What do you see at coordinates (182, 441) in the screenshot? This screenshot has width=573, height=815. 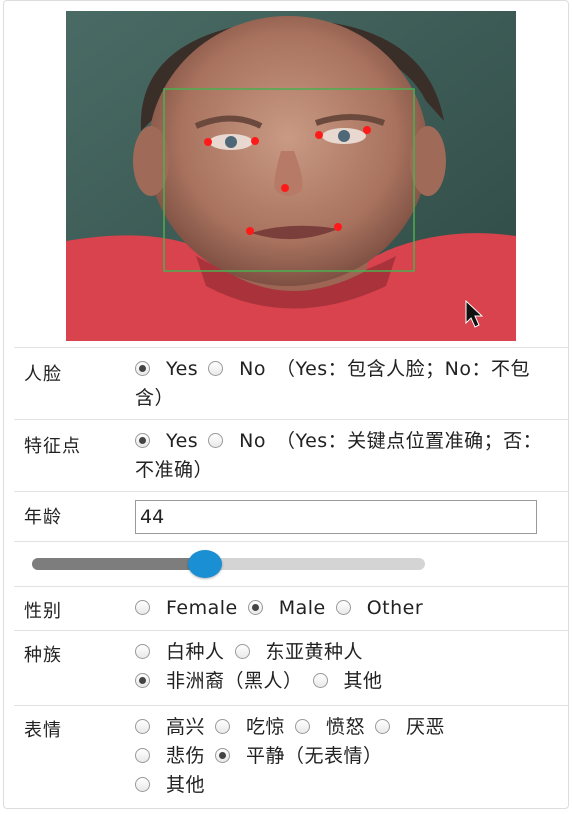 I see `landmarks-yes-text: Yes` at bounding box center [182, 441].